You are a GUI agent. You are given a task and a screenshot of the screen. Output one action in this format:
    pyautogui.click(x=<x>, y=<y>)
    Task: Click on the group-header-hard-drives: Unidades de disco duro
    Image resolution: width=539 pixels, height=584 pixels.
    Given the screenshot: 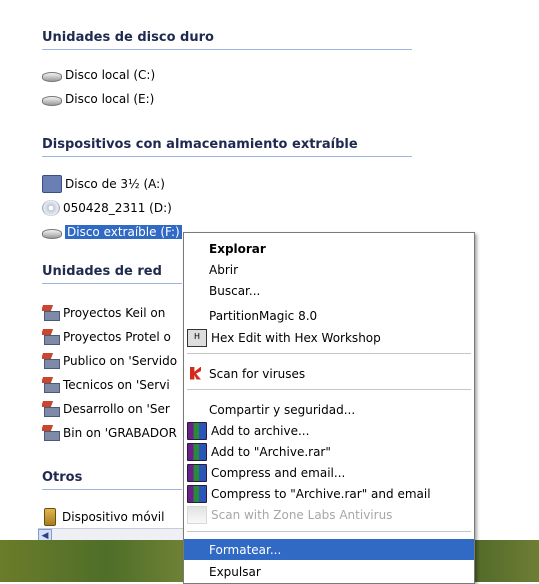 What is the action you would take?
    pyautogui.click(x=227, y=40)
    